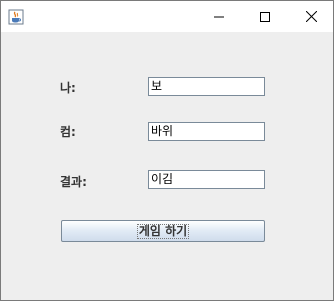  Describe the element at coordinates (206, 179) in the screenshot. I see `result-field: 이김` at that location.